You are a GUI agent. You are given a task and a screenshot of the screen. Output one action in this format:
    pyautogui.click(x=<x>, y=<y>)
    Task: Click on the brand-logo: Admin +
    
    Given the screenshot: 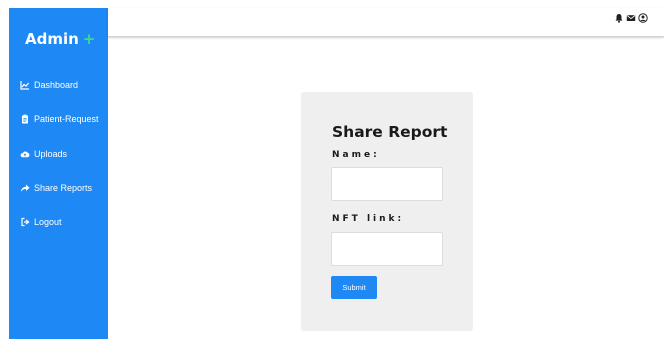 What is the action you would take?
    pyautogui.click(x=60, y=39)
    